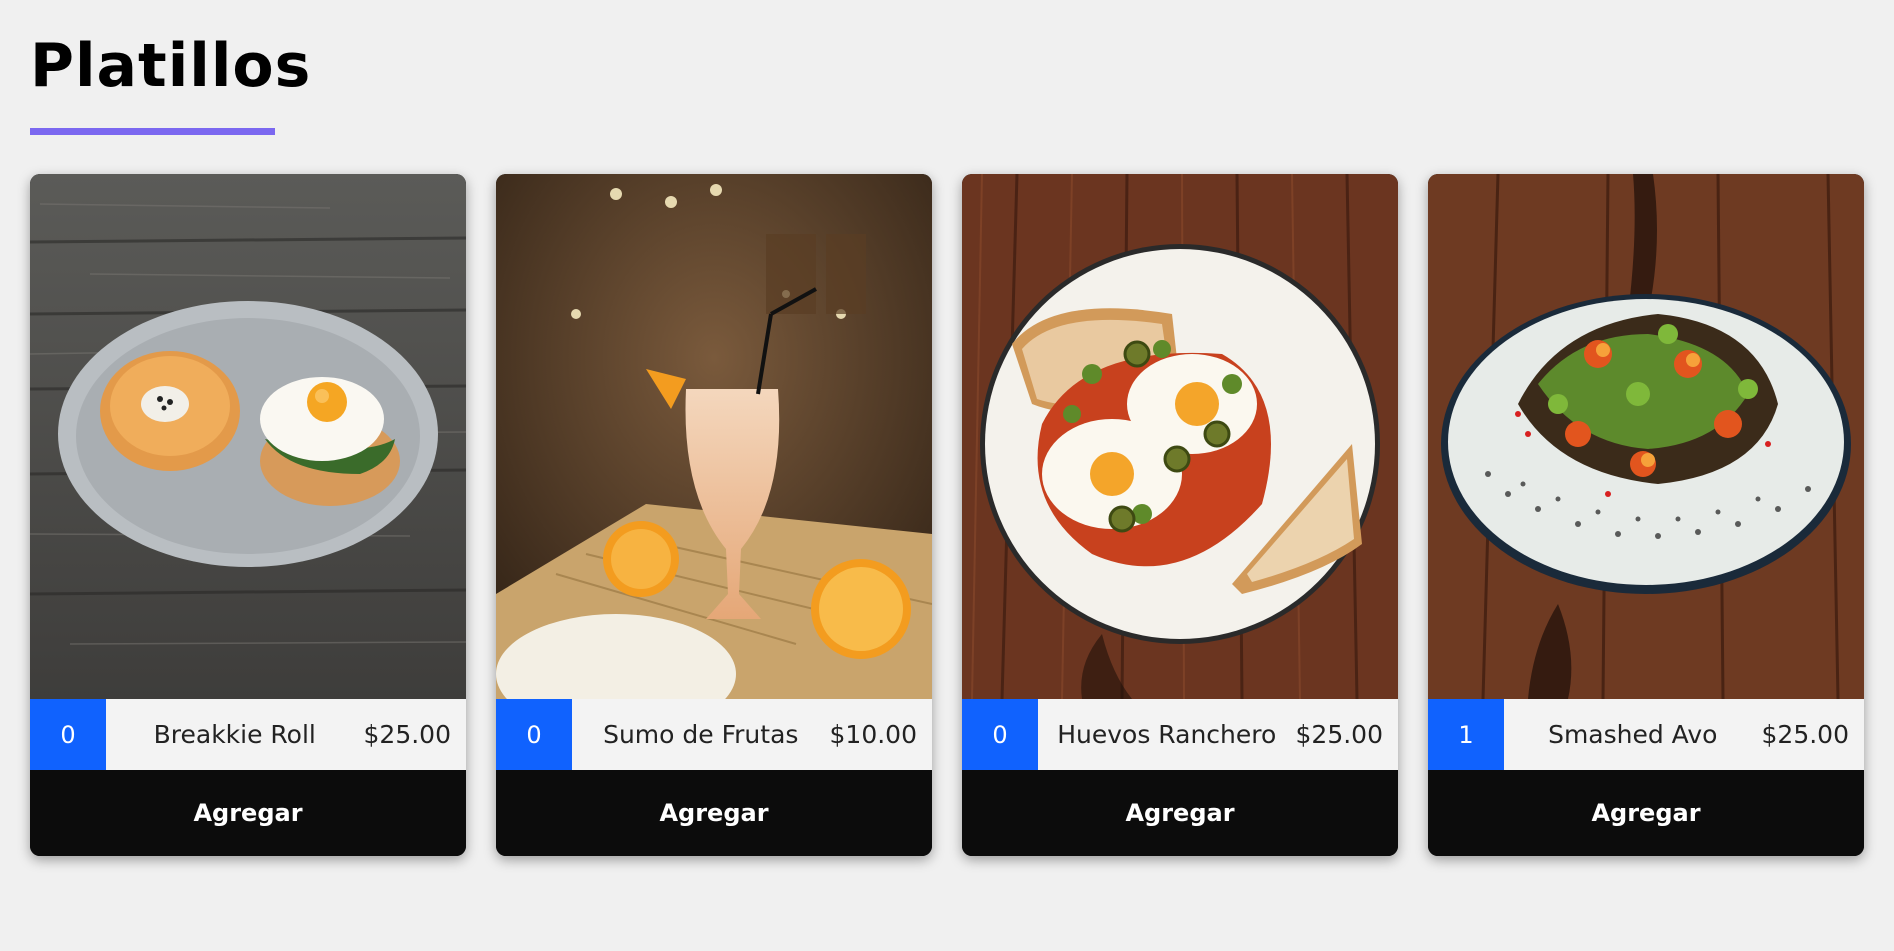 This screenshot has width=1894, height=951. I want to click on product-info: 0 Breakkie Roll $25.00, so click(248, 734).